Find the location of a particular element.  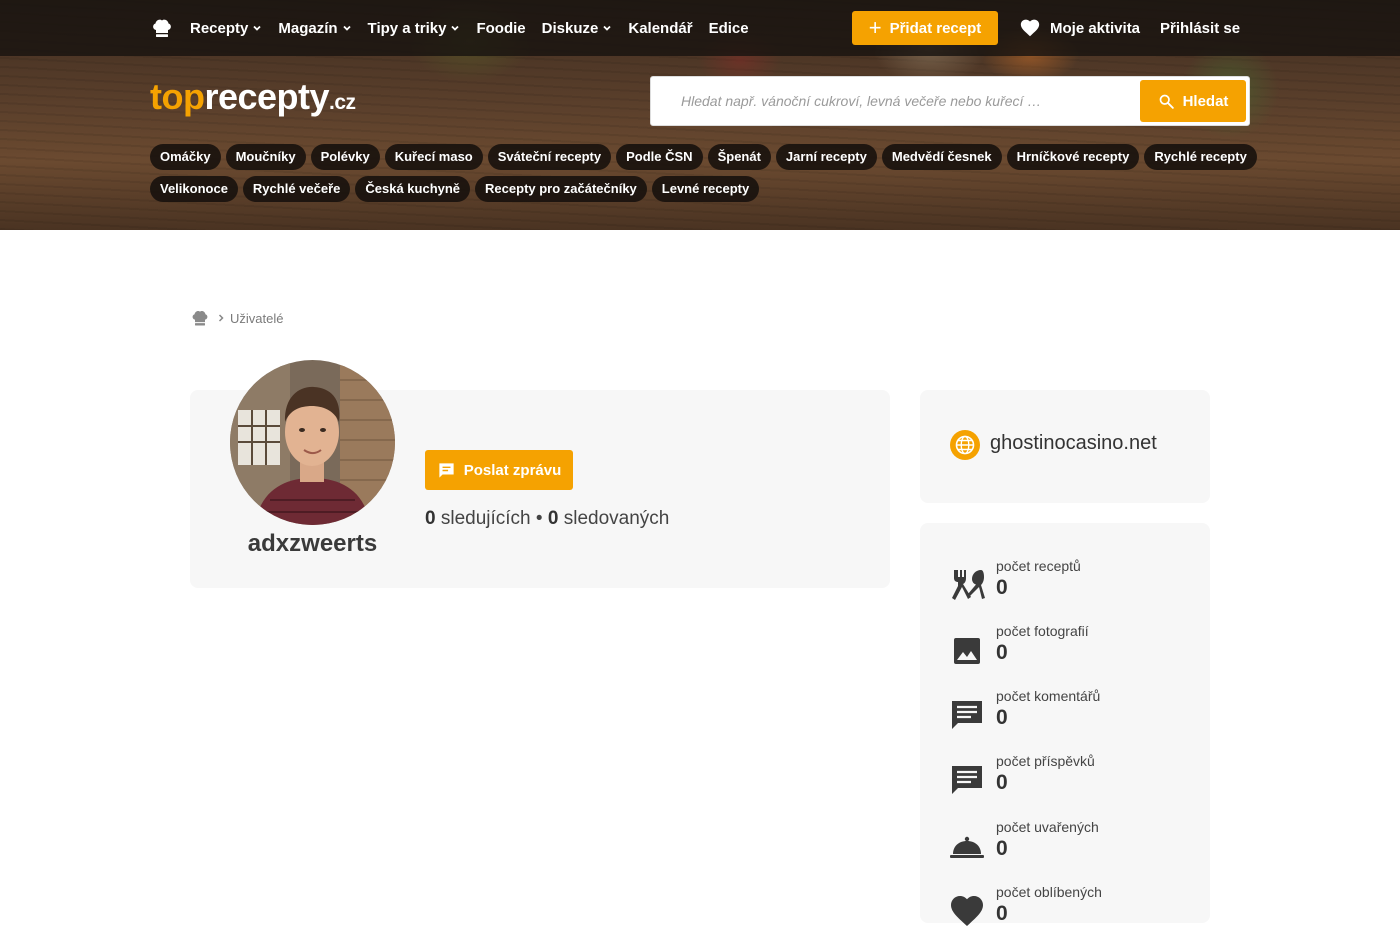

logo-part-recepty: recepty is located at coordinates (267, 96).